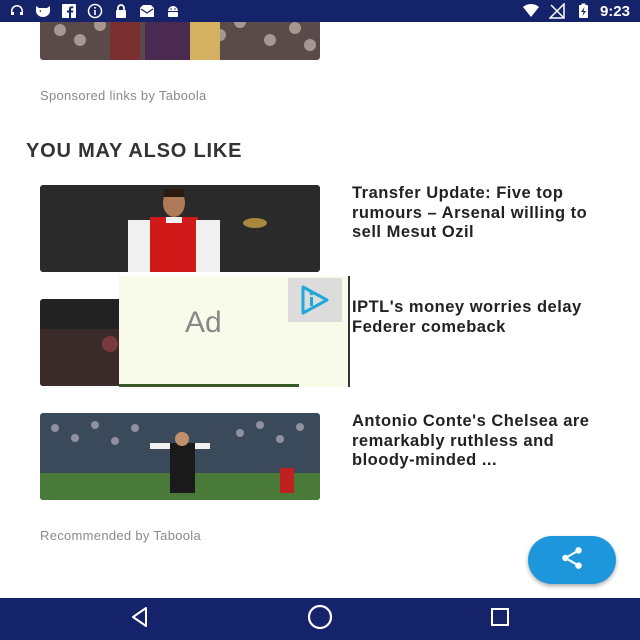 The width and height of the screenshot is (640, 640). What do you see at coordinates (614, 11) in the screenshot?
I see `status-time: 9:23` at bounding box center [614, 11].